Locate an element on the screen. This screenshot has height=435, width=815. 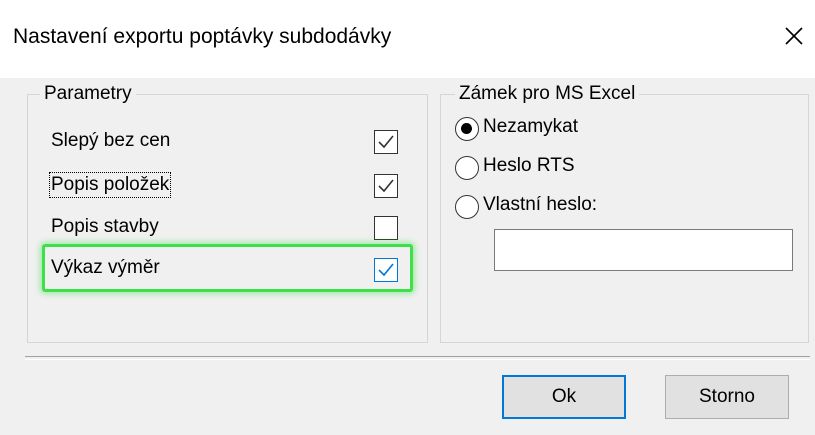
checkbox-vykaz-vymer is located at coordinates (386, 270).